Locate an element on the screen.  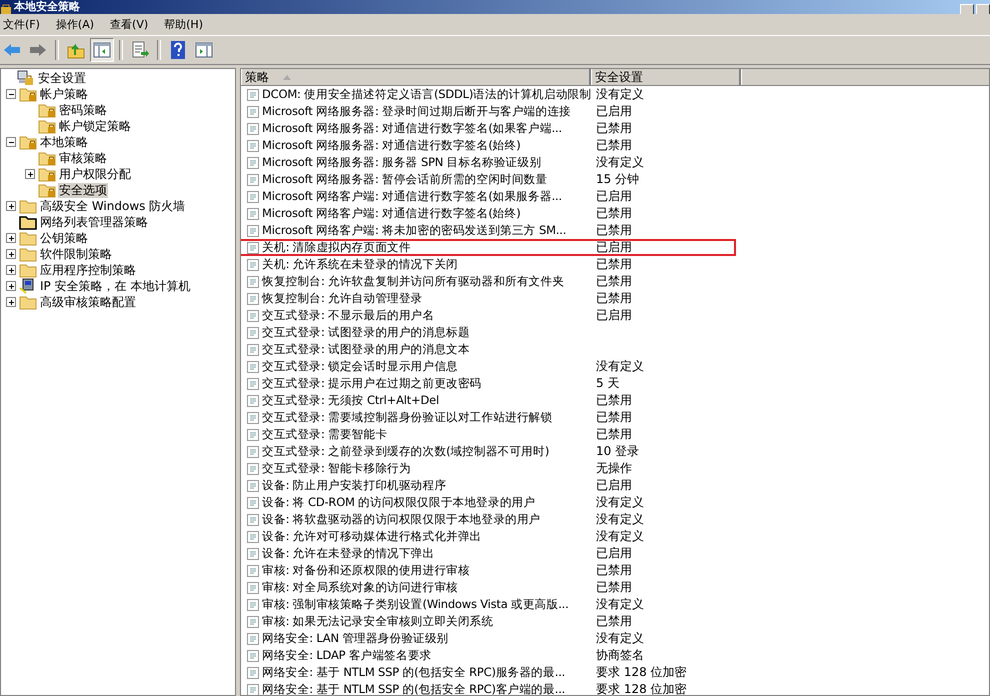
tree-item: 审核策略 is located at coordinates (83, 158).